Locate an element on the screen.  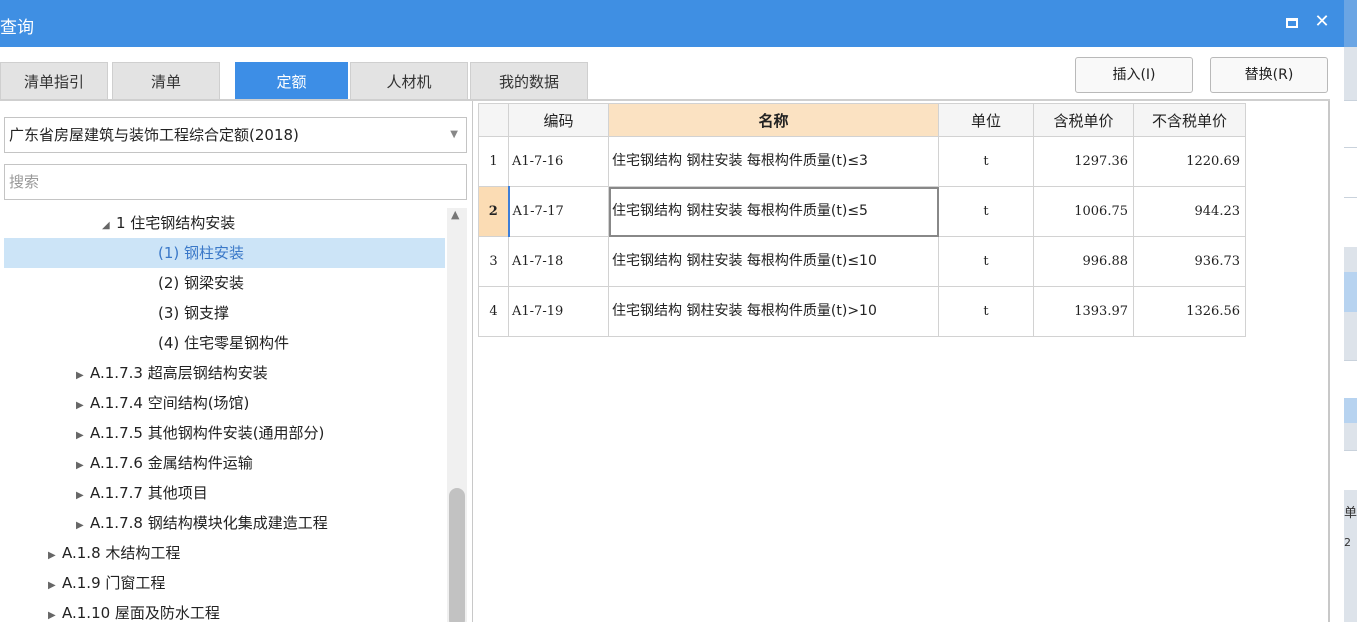
cell-code: A1-7-19 is located at coordinates (558, 311).